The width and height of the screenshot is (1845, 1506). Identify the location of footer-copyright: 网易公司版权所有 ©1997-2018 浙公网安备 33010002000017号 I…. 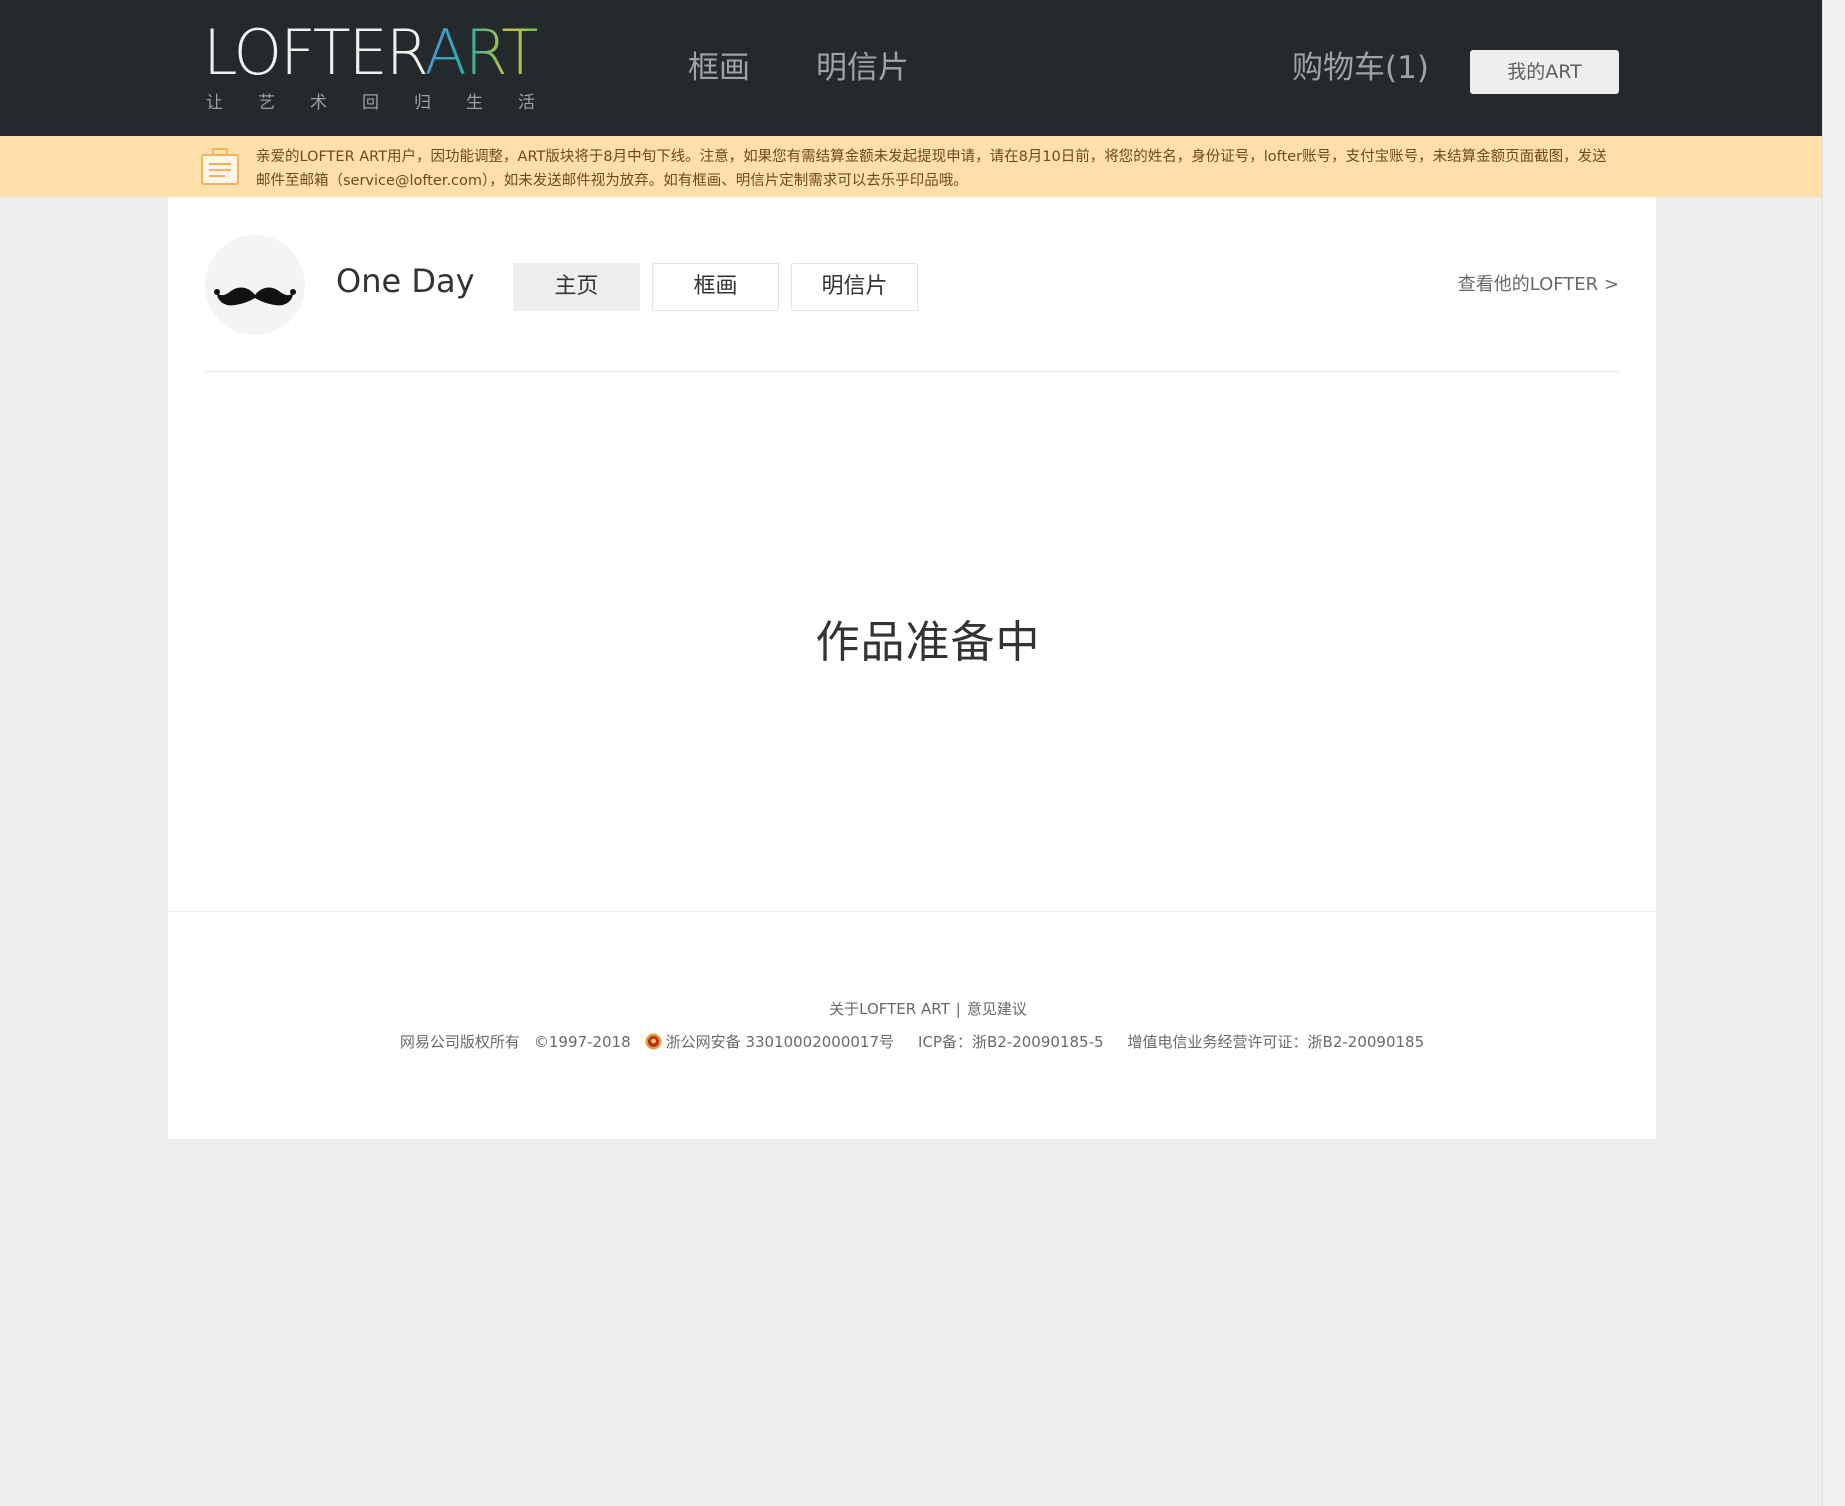
(912, 1041).